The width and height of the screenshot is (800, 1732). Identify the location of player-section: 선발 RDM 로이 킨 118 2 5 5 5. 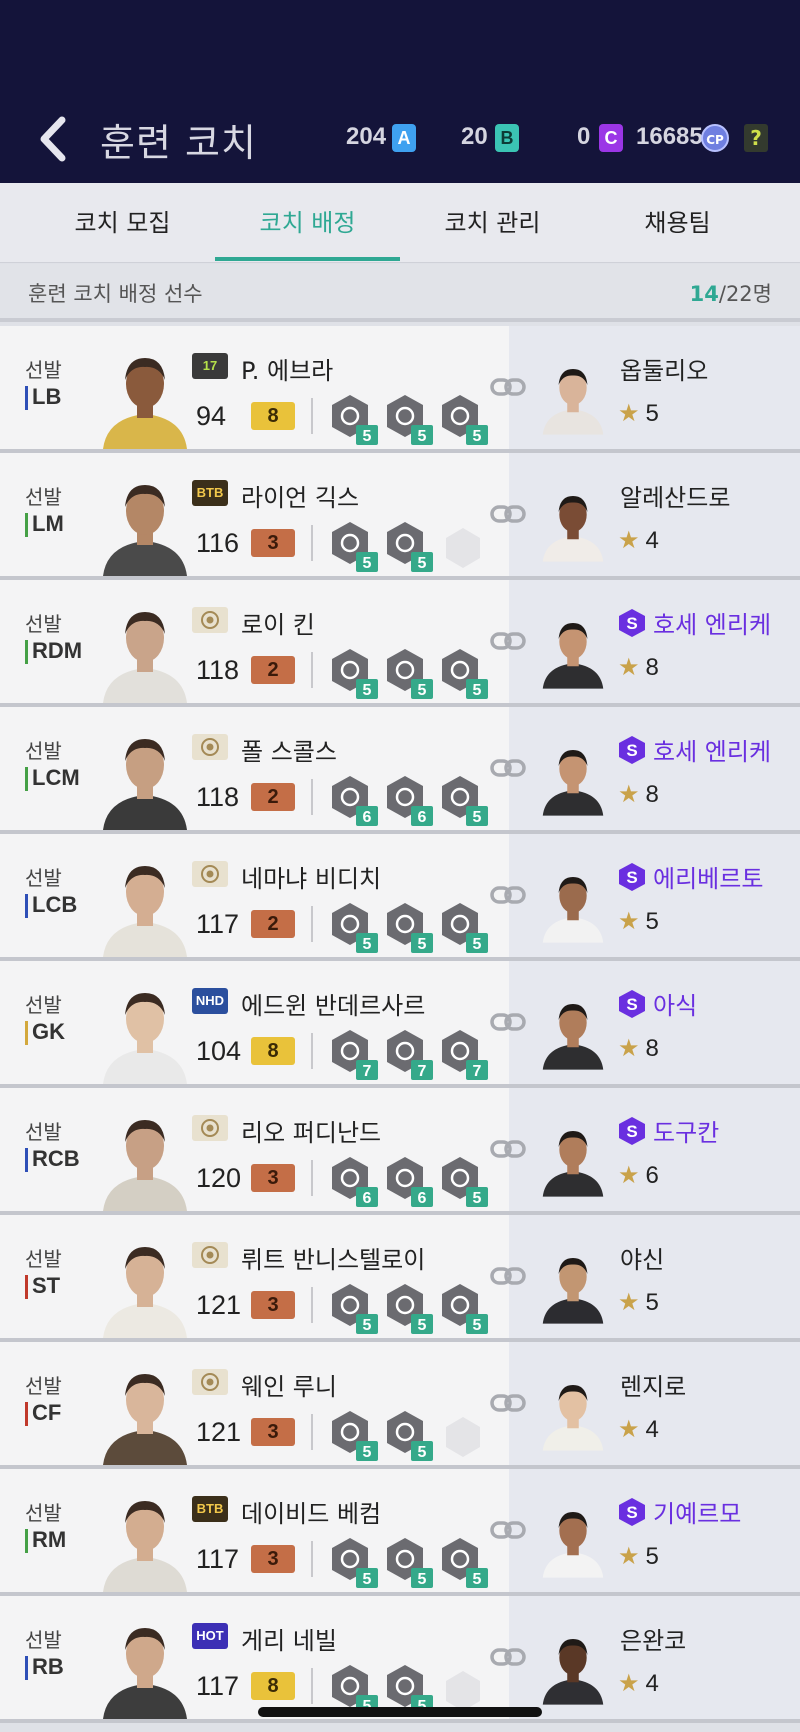
(254, 641).